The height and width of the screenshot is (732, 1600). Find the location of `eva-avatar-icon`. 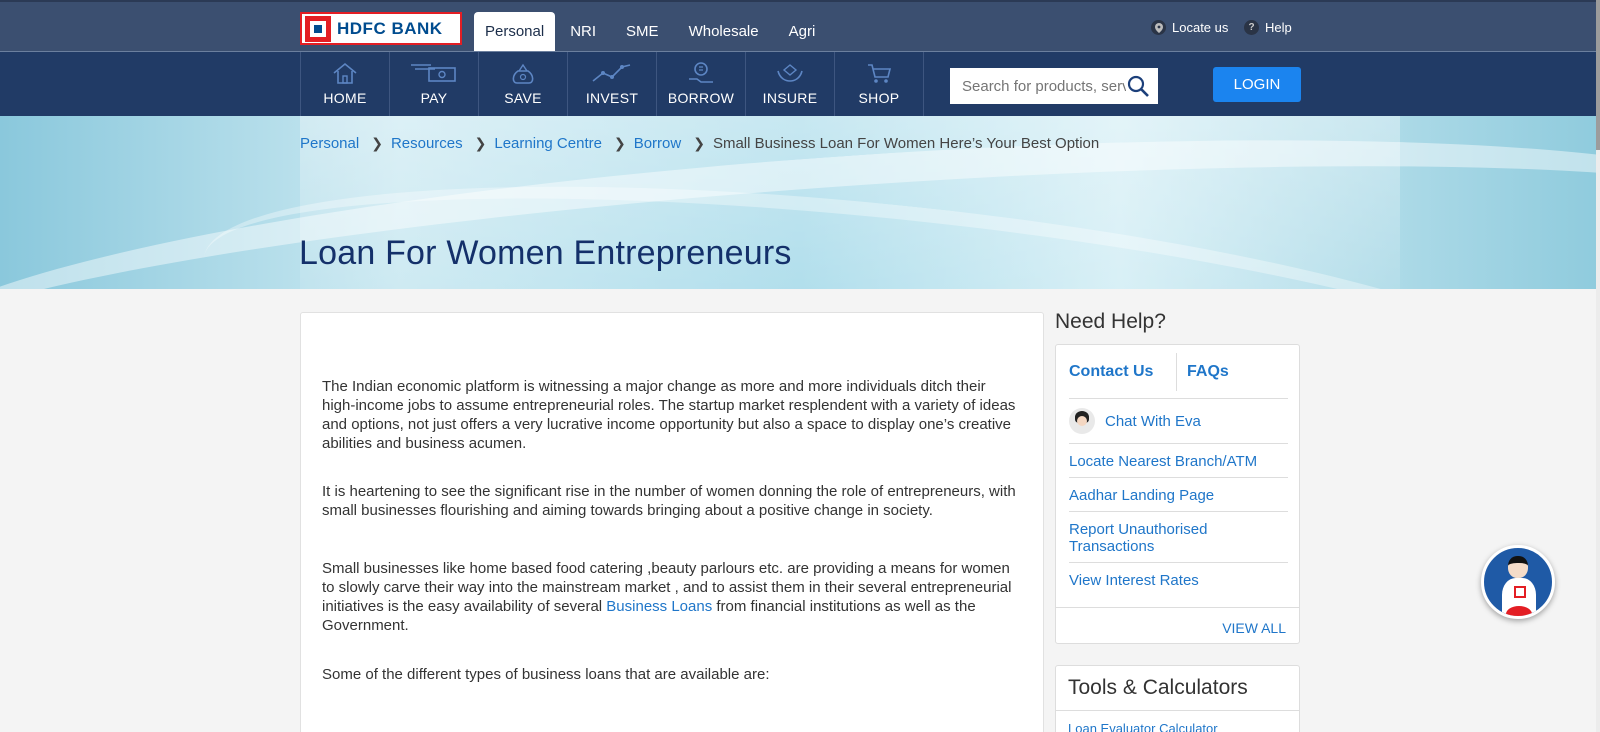

eva-avatar-icon is located at coordinates (1082, 421).